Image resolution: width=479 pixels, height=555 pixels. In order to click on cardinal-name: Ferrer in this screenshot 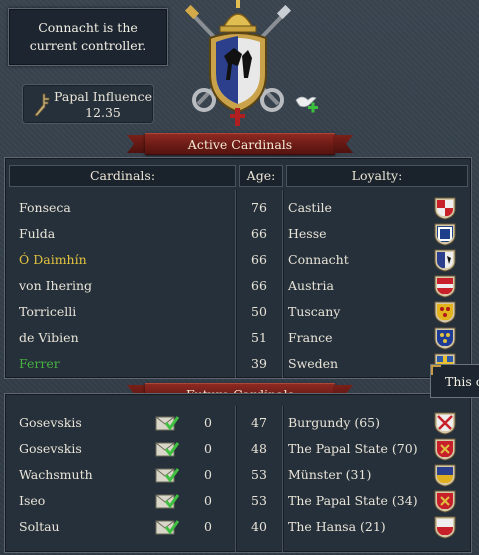, I will do `click(39, 363)`.